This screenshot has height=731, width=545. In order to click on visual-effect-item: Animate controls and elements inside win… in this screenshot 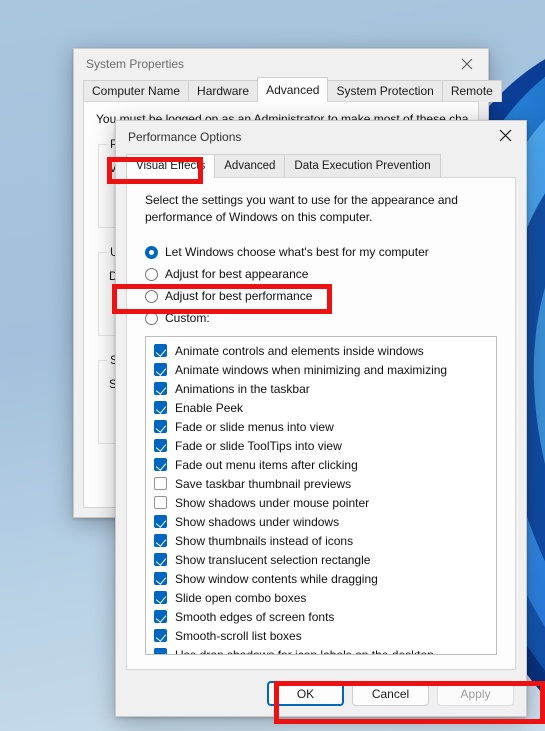, I will do `click(321, 350)`.